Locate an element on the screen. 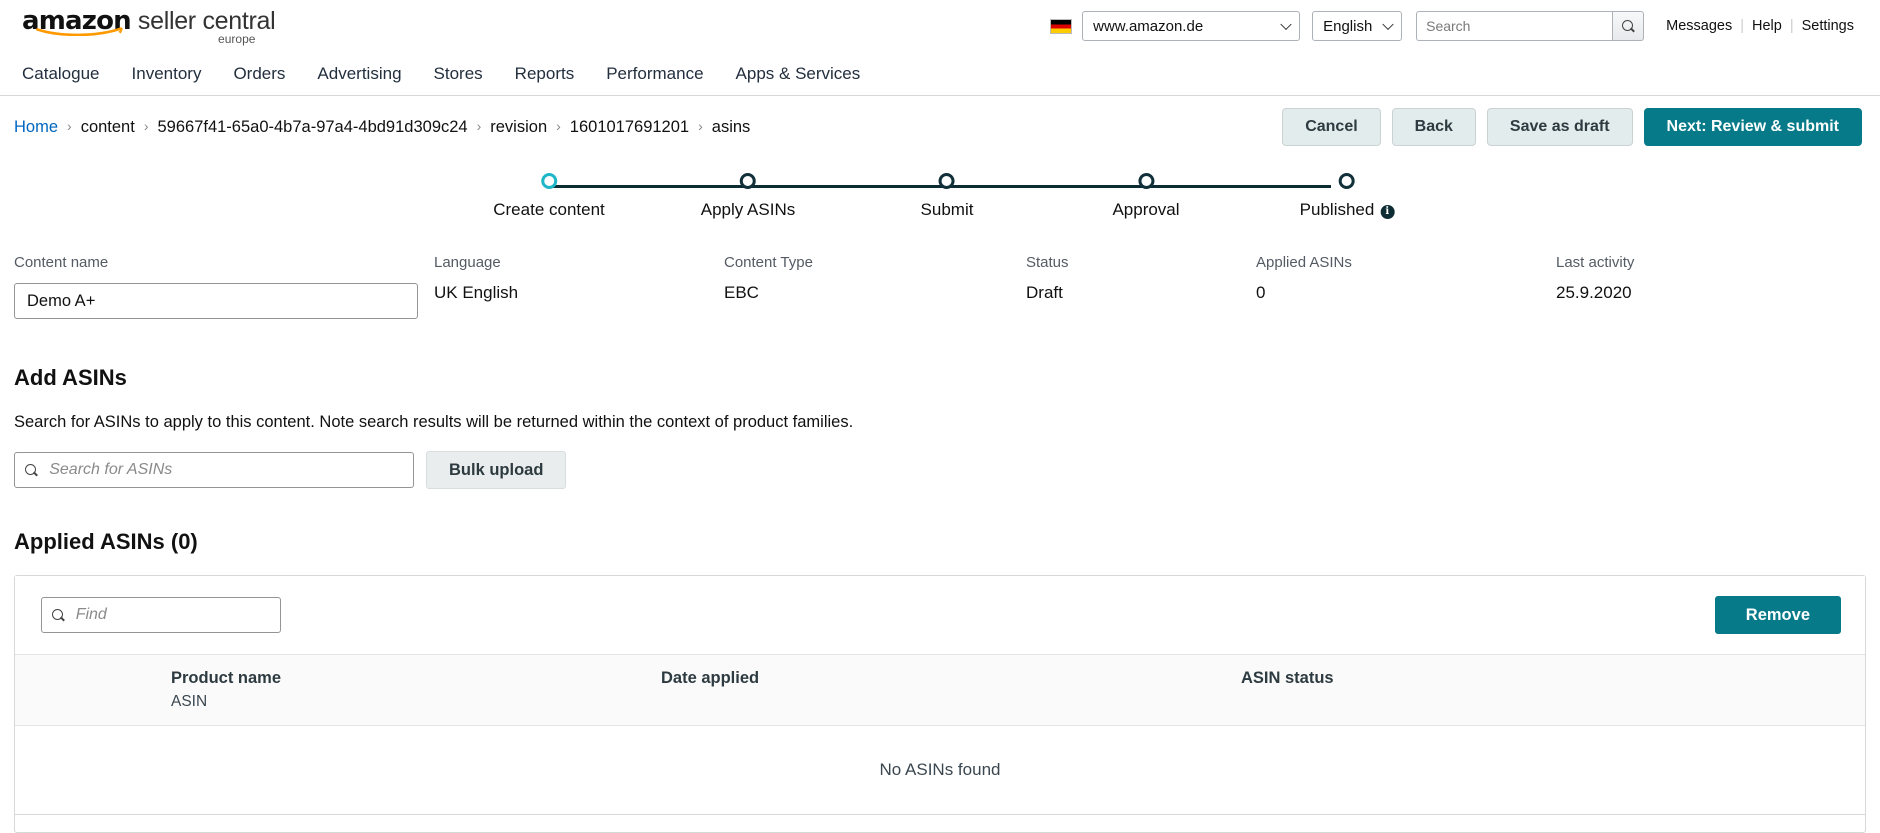  nav-item-stores: Stores is located at coordinates (468, 74).